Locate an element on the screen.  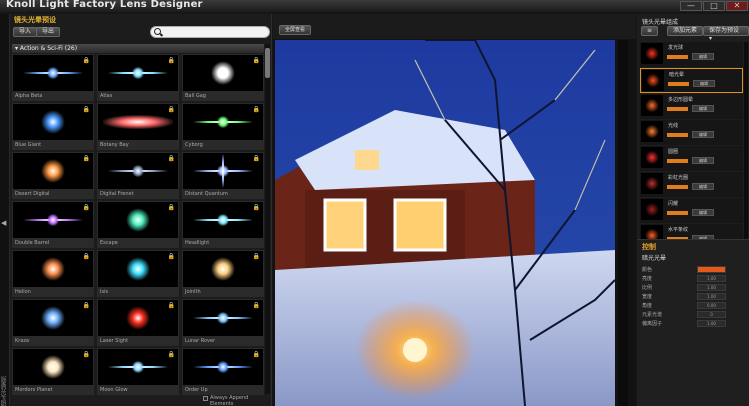
preset-tile: 🔒 Lunar Rover is located at coordinates (223, 322).